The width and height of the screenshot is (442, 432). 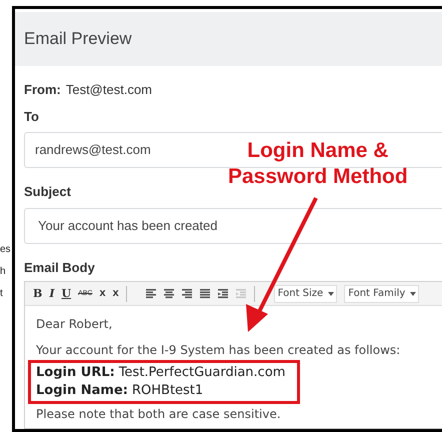 I want to click on credential-value: ROHBtest1, so click(x=168, y=391).